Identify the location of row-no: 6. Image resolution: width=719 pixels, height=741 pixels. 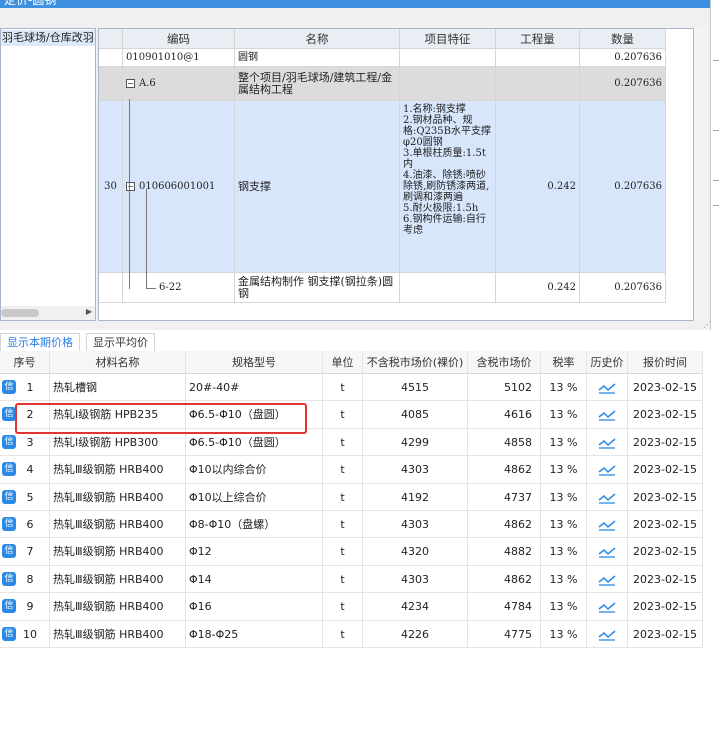
(30, 524).